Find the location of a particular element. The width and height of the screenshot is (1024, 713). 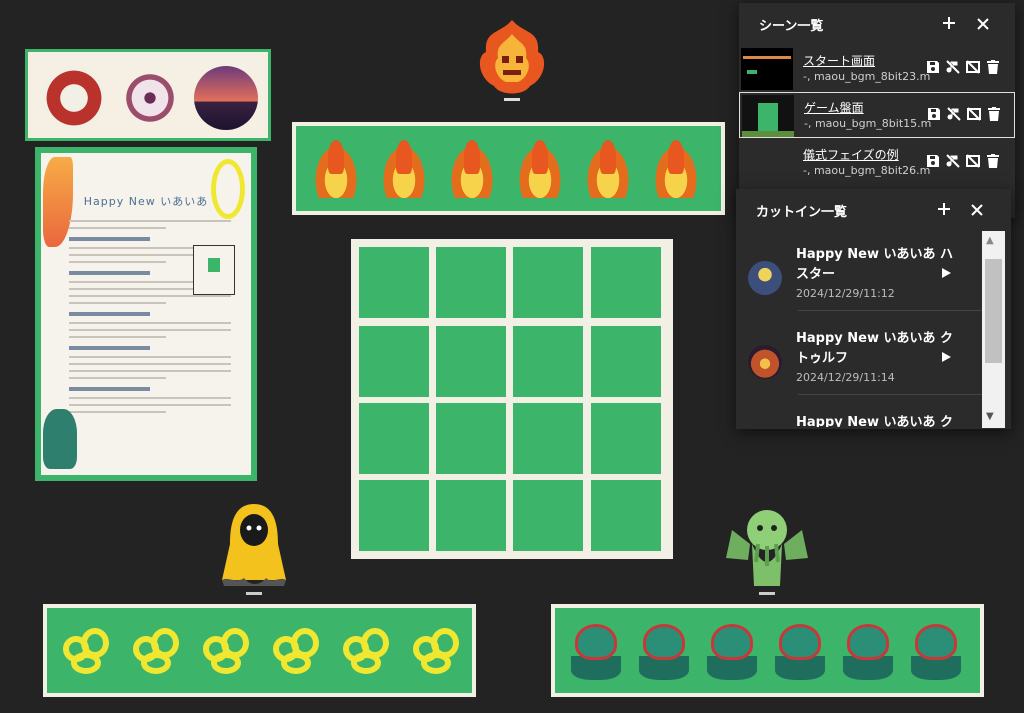

scene-panel-header: シーン一覧 is located at coordinates (877, 24).